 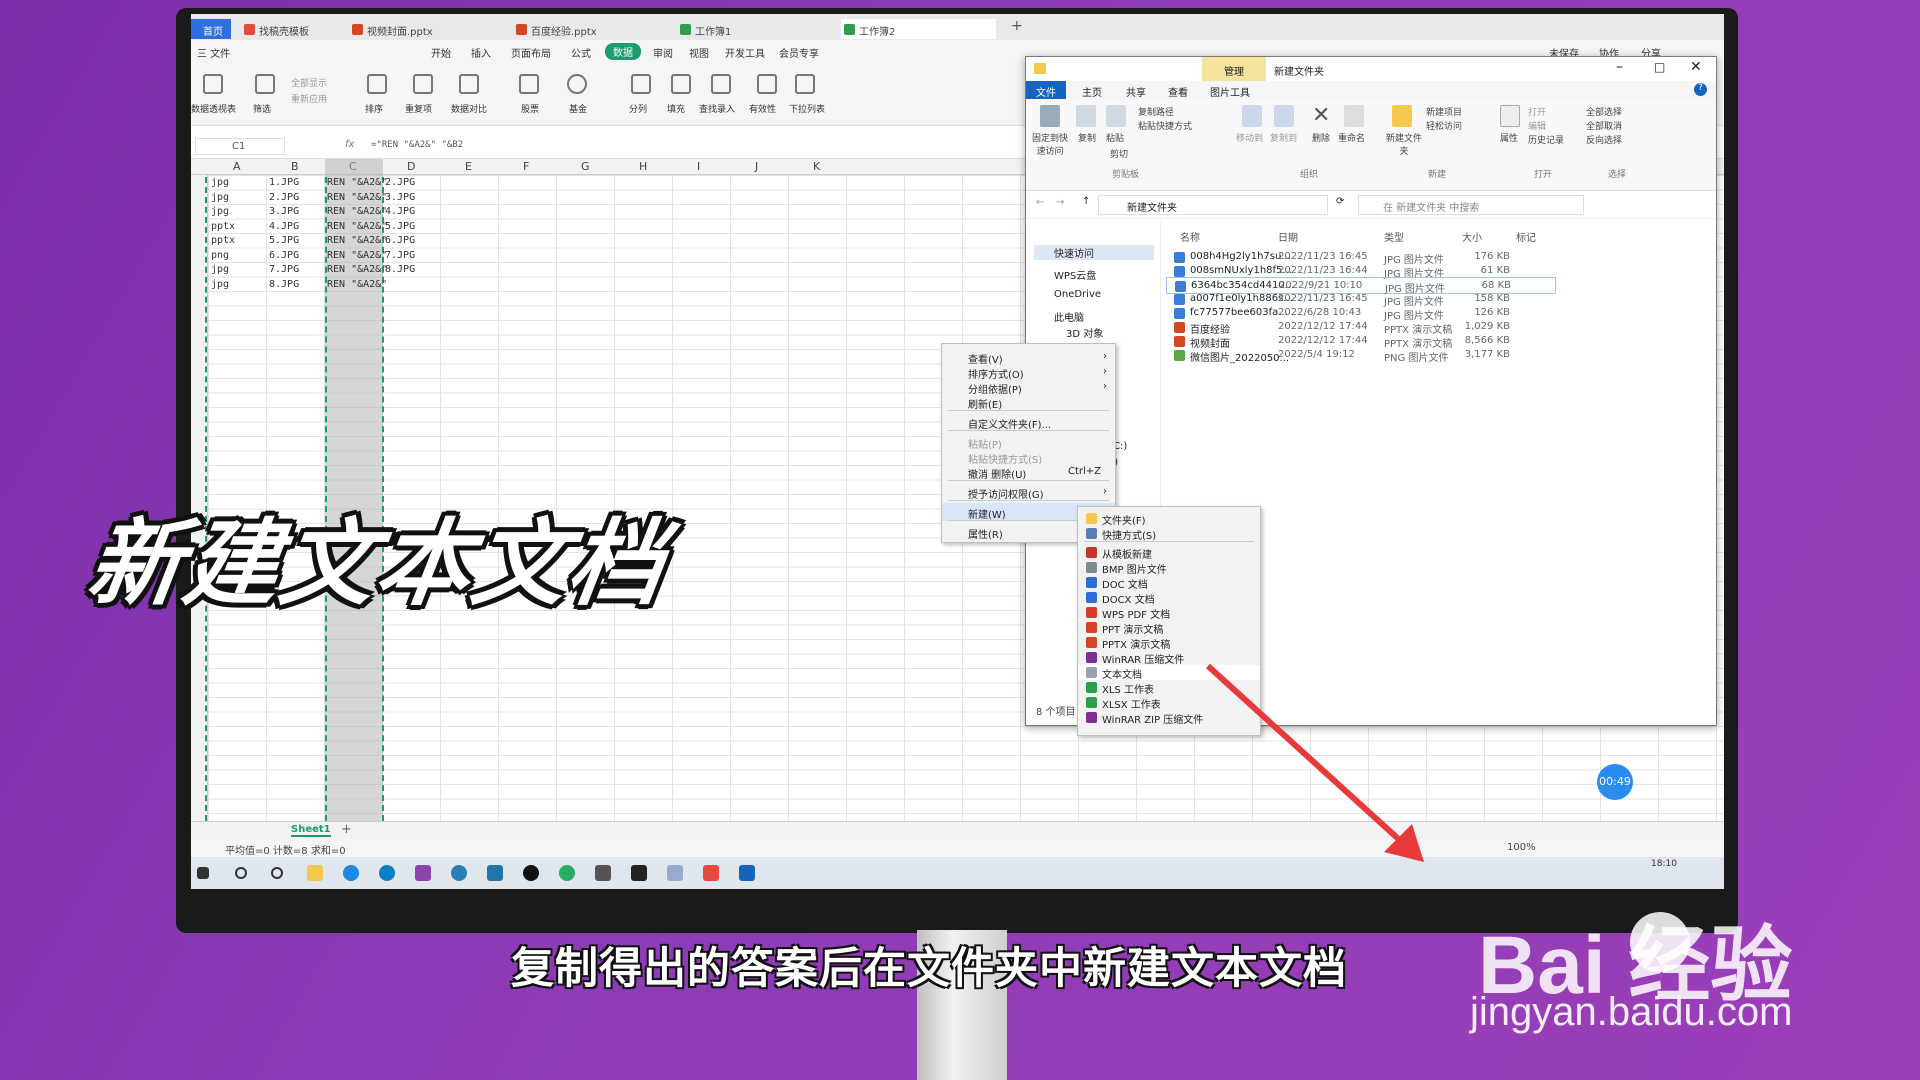 What do you see at coordinates (1604, 111) in the screenshot?
I see `select-all-button: 全部选择` at bounding box center [1604, 111].